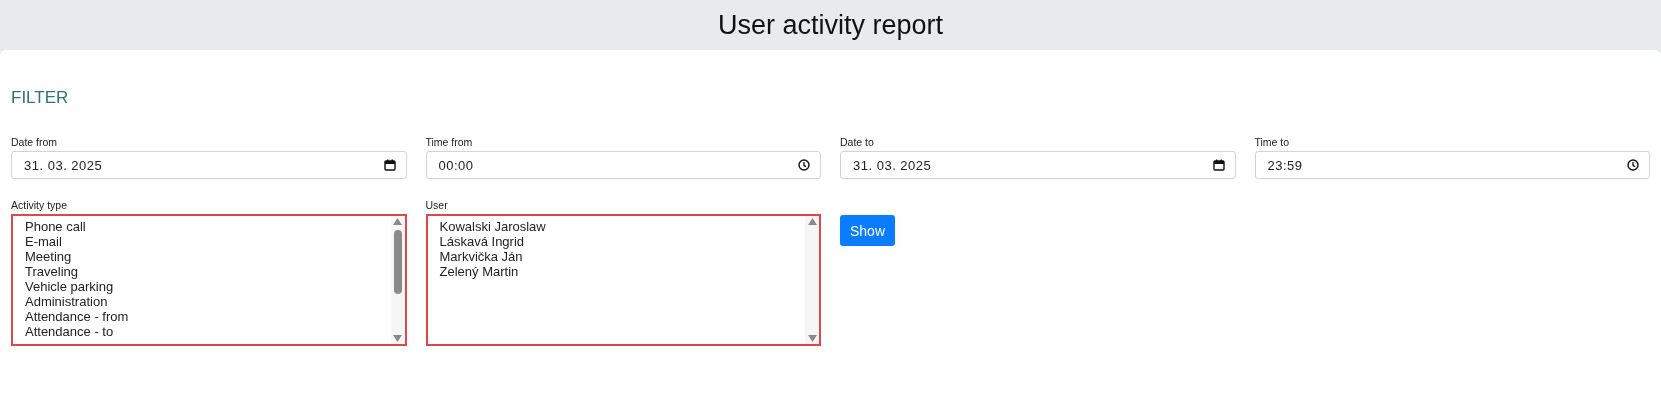 Image resolution: width=1661 pixels, height=408 pixels. What do you see at coordinates (34, 142) in the screenshot?
I see `field-label: Date from` at bounding box center [34, 142].